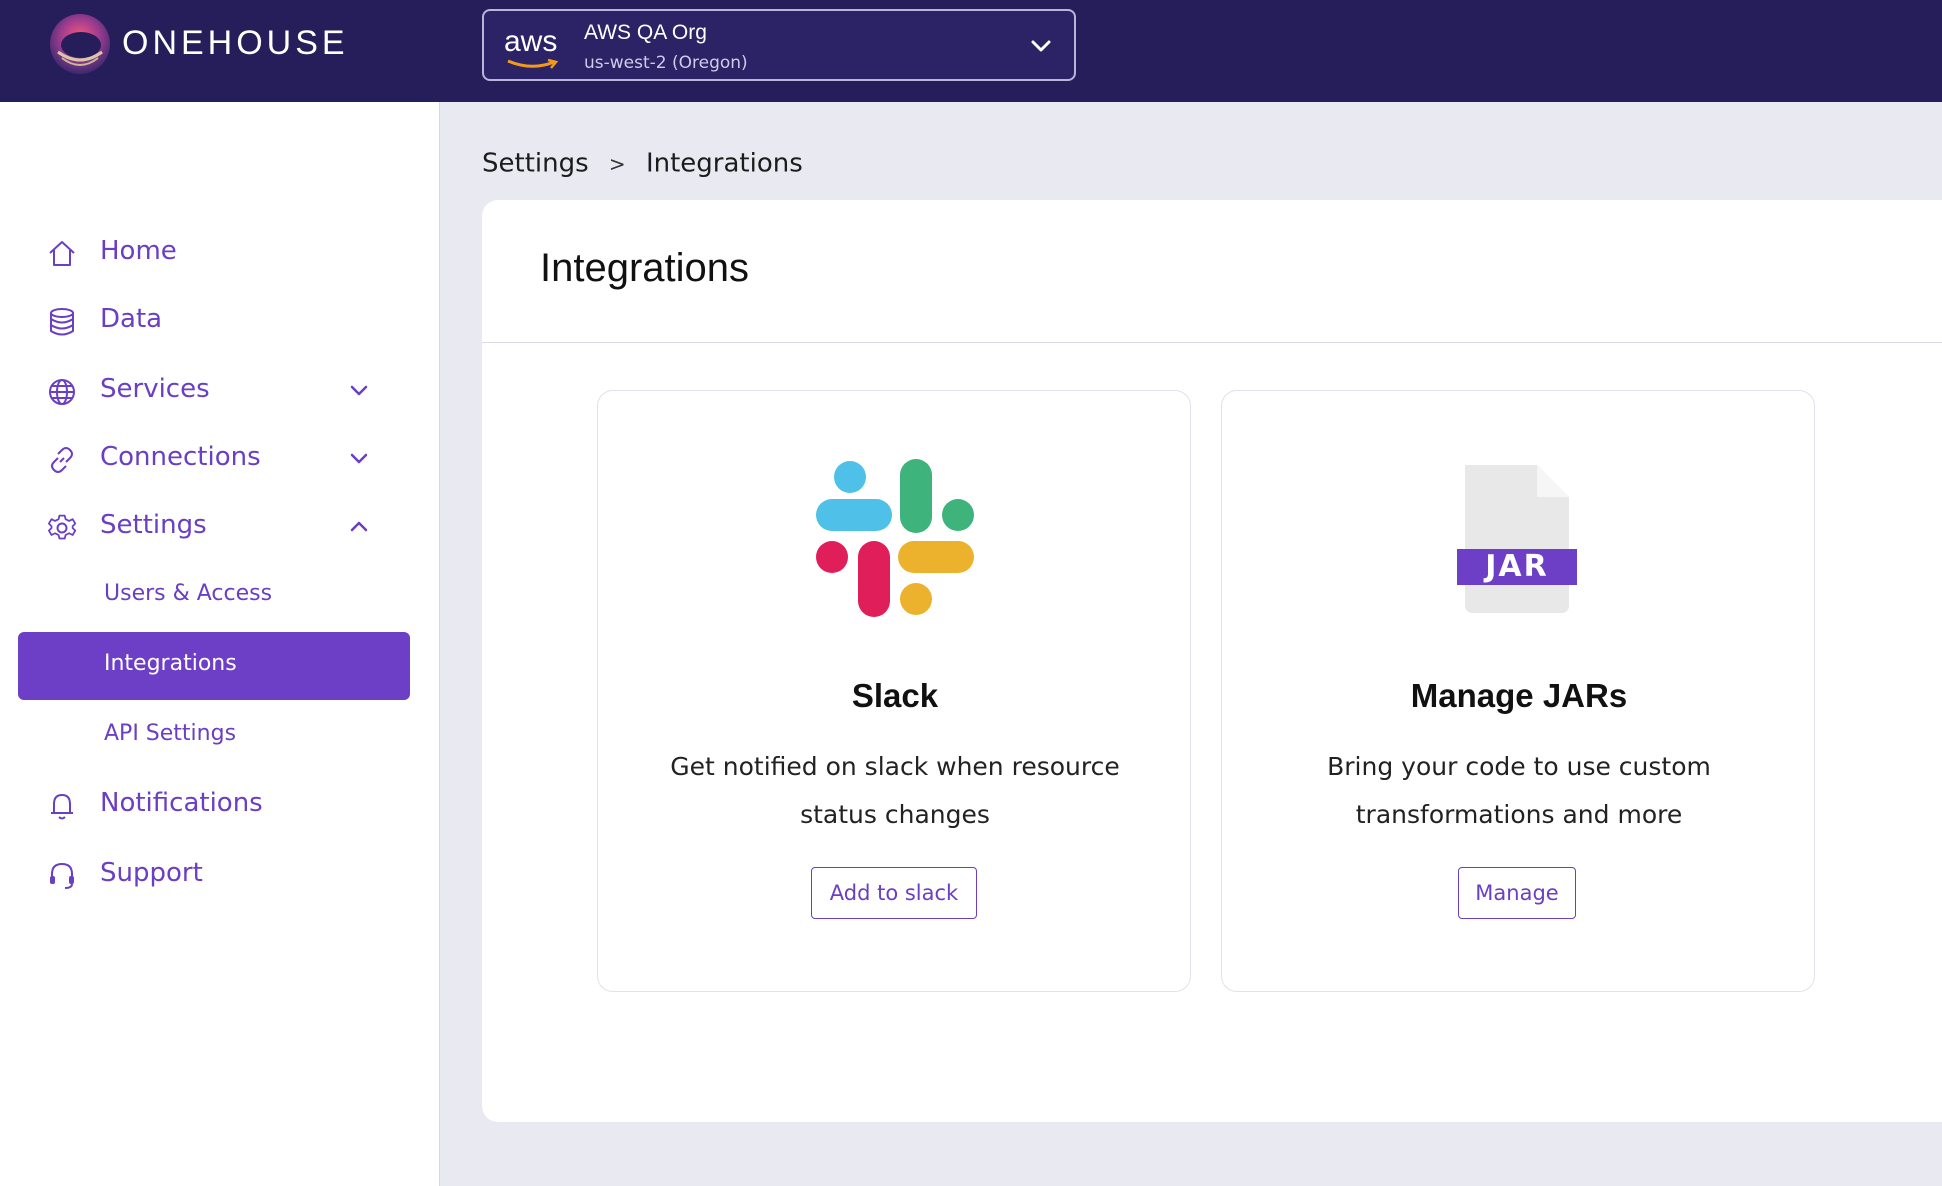 Image resolution: width=1942 pixels, height=1186 pixels. Describe the element at coordinates (1517, 893) in the screenshot. I see `manage-jars-button: Manage` at that location.